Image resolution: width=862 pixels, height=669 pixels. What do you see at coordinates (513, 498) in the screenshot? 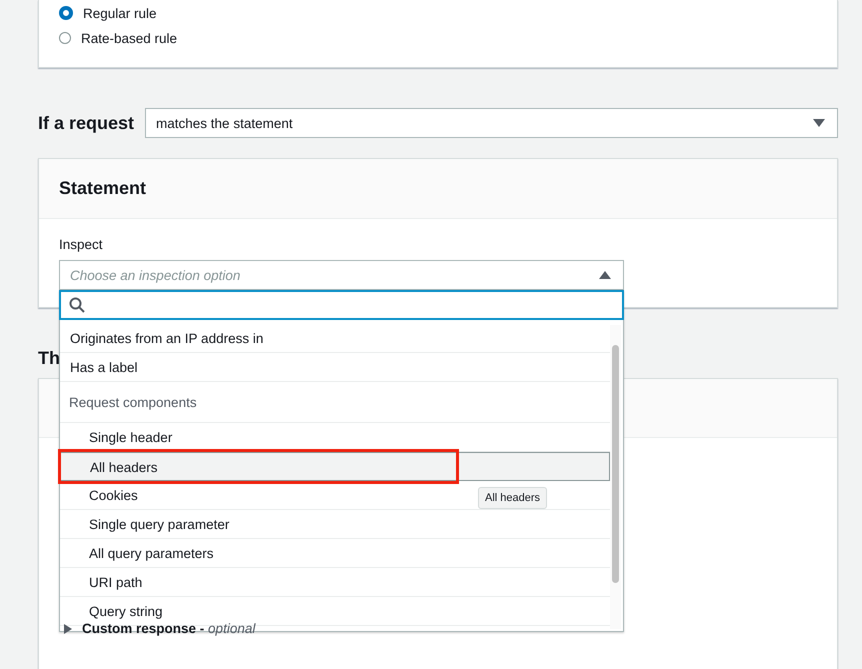
I see `tooltip: All headers` at bounding box center [513, 498].